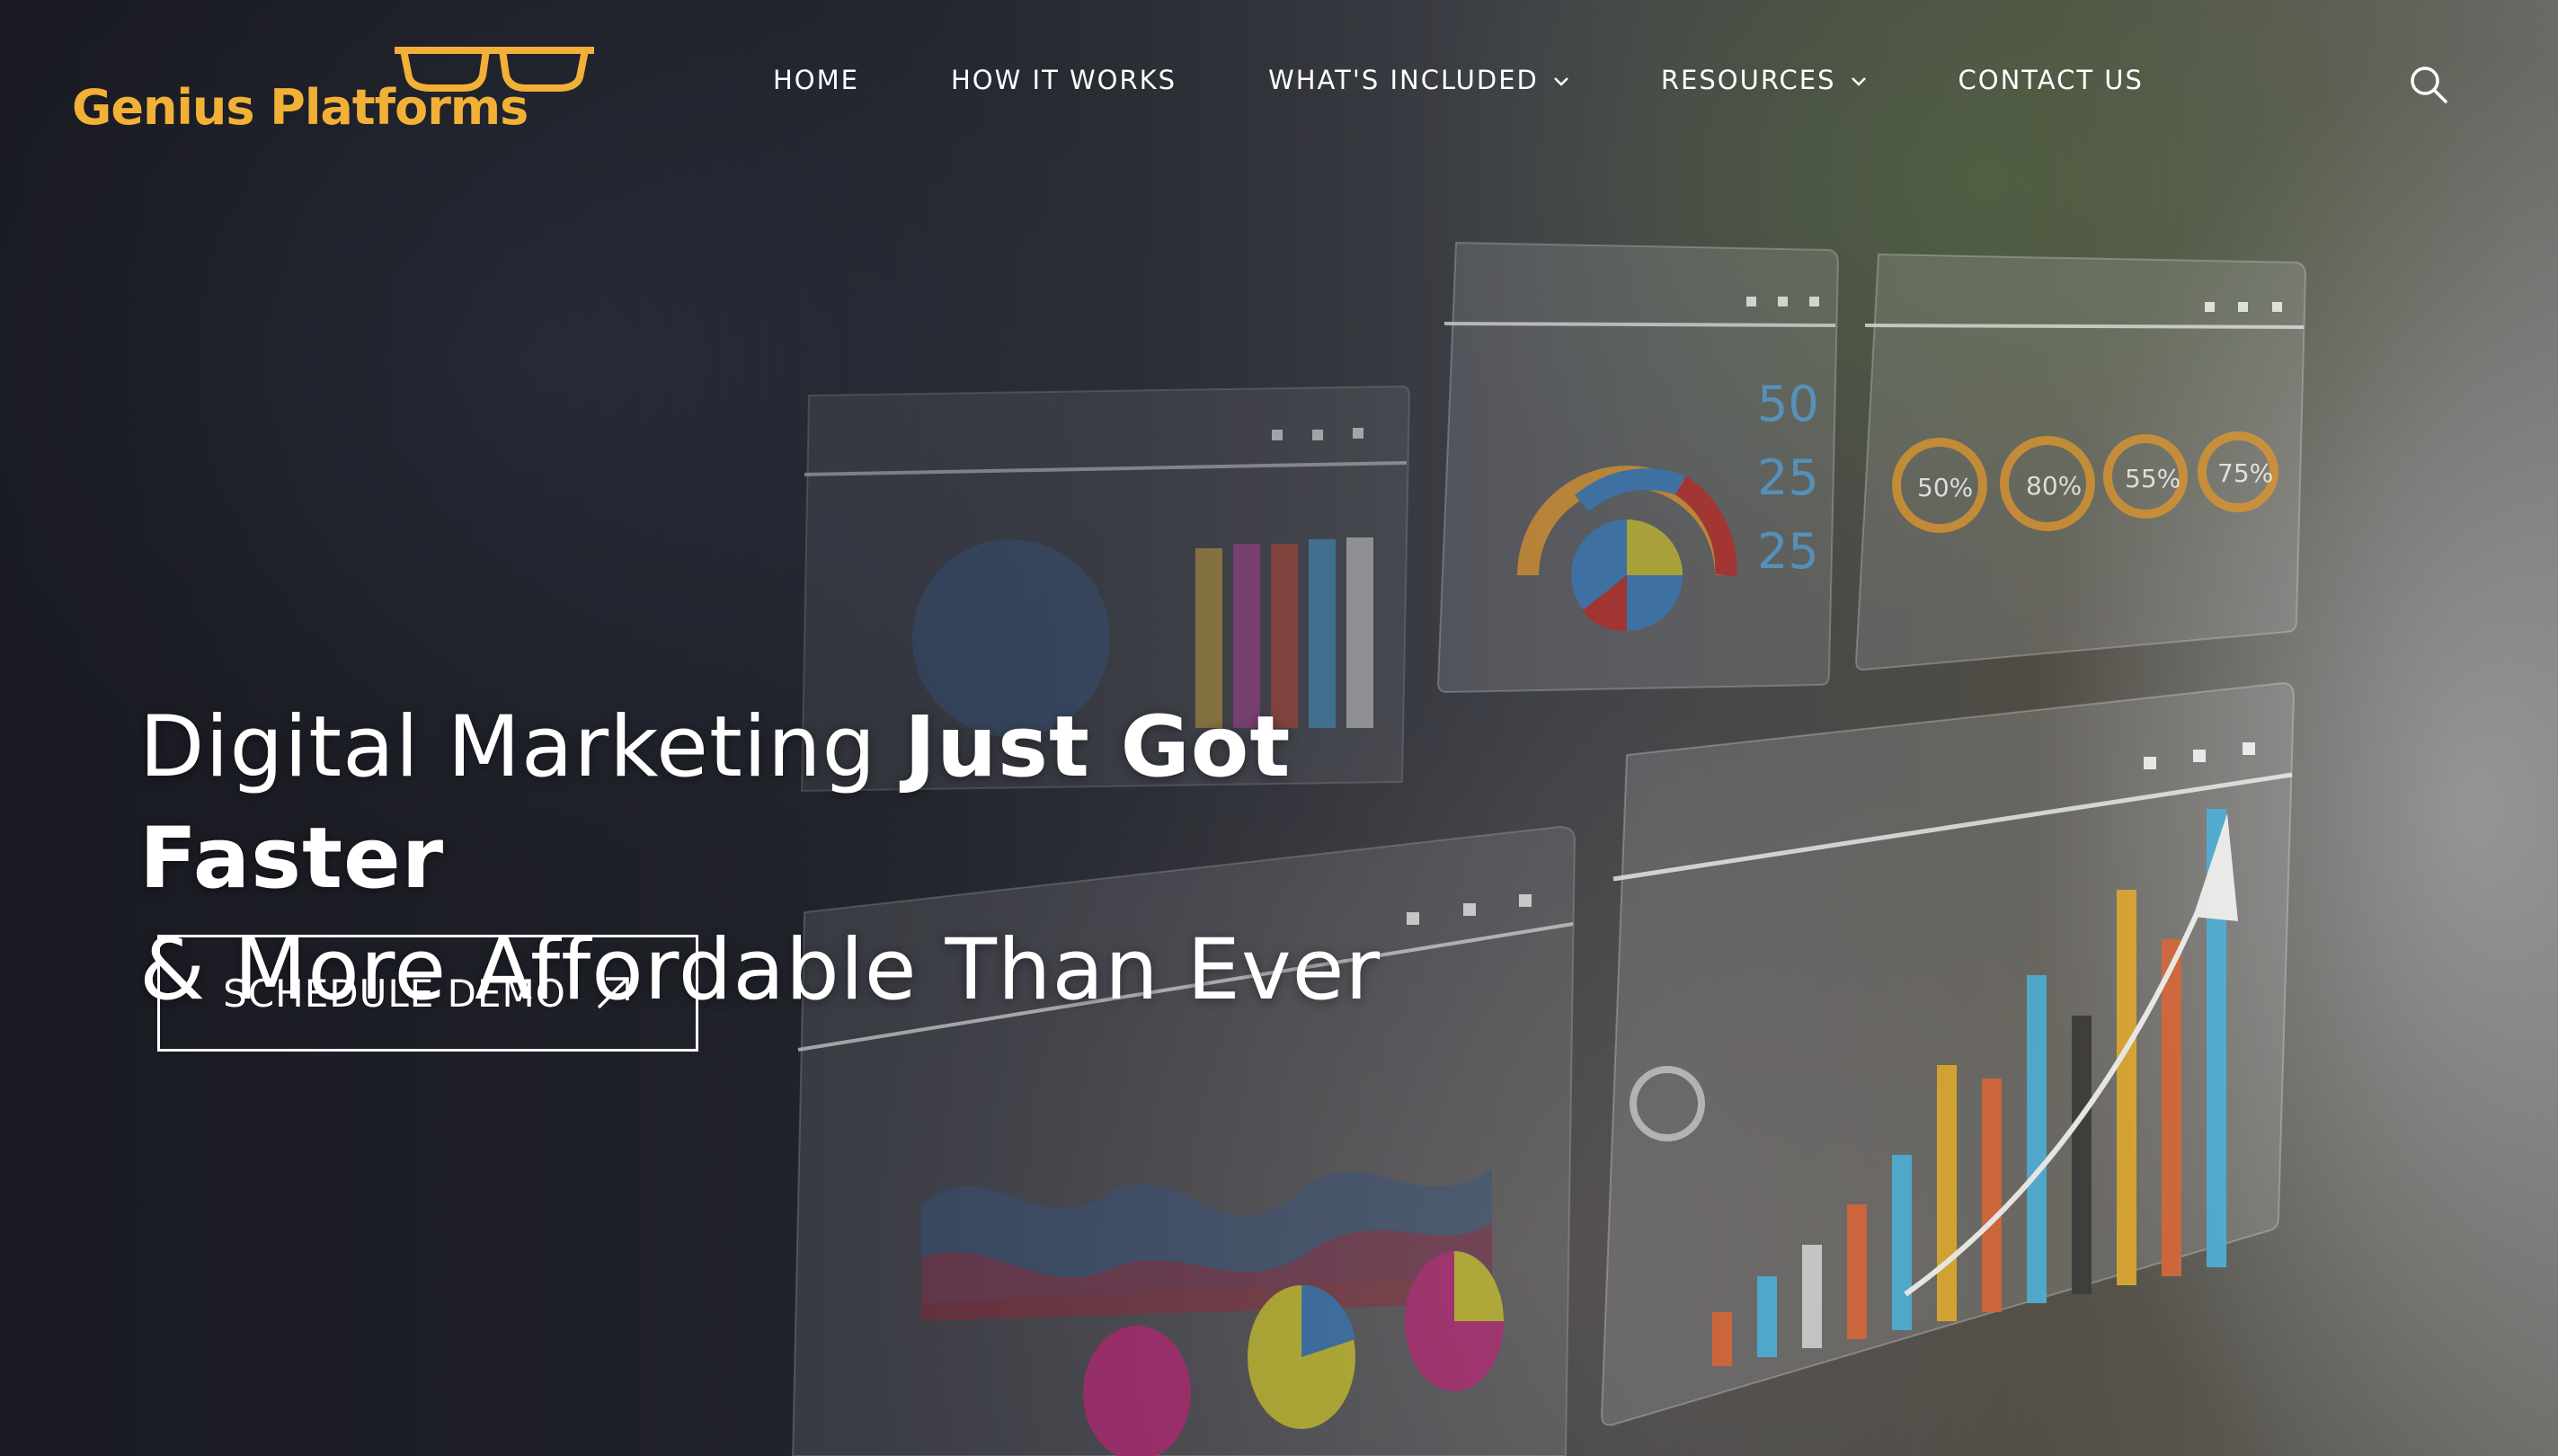 The height and width of the screenshot is (1456, 2558). What do you see at coordinates (2153, 479) in the screenshot?
I see `donut-label: 55%` at bounding box center [2153, 479].